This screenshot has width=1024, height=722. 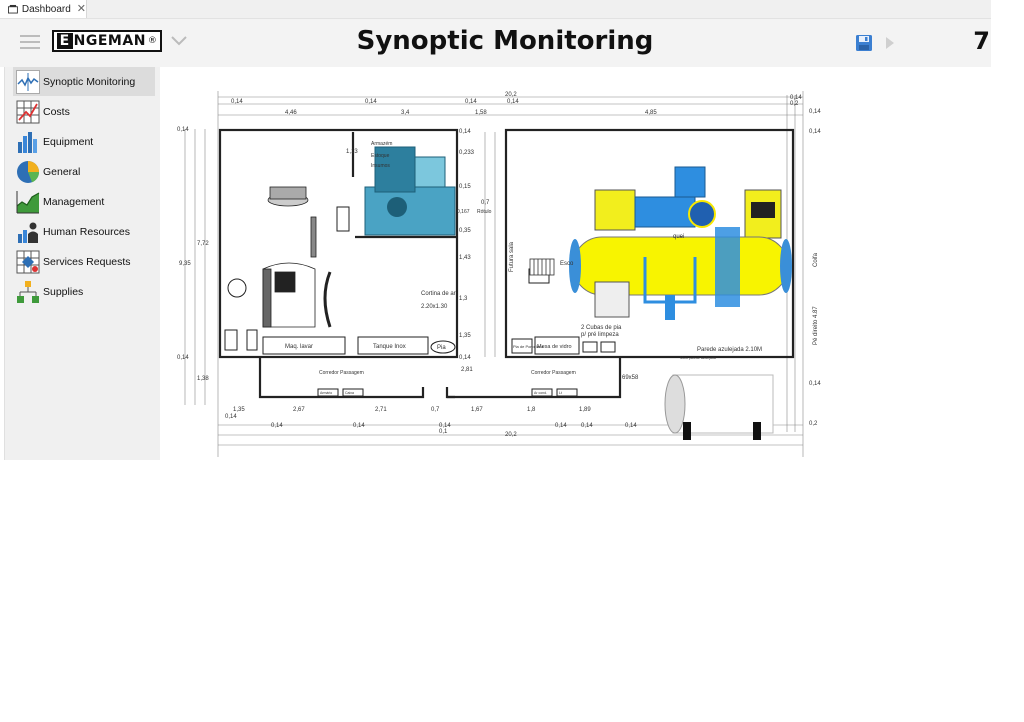 What do you see at coordinates (512, 256) in the screenshot?
I see `label-futura-sala: Futura sala` at bounding box center [512, 256].